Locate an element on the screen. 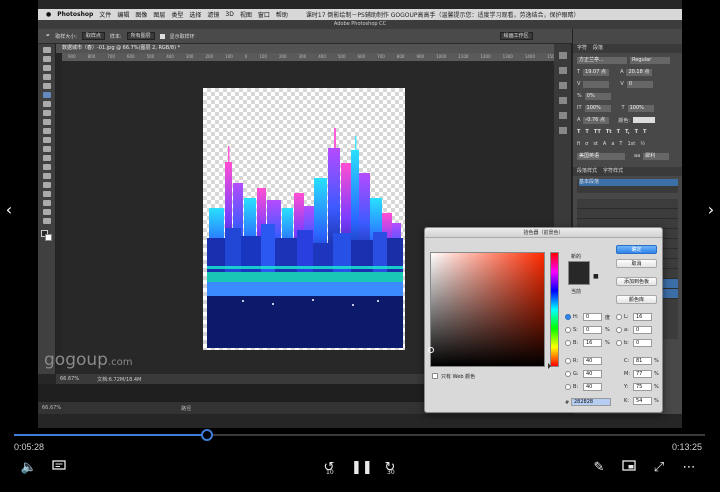 The height and width of the screenshot is (492, 720). color-picker-cursor is located at coordinates (431, 350).